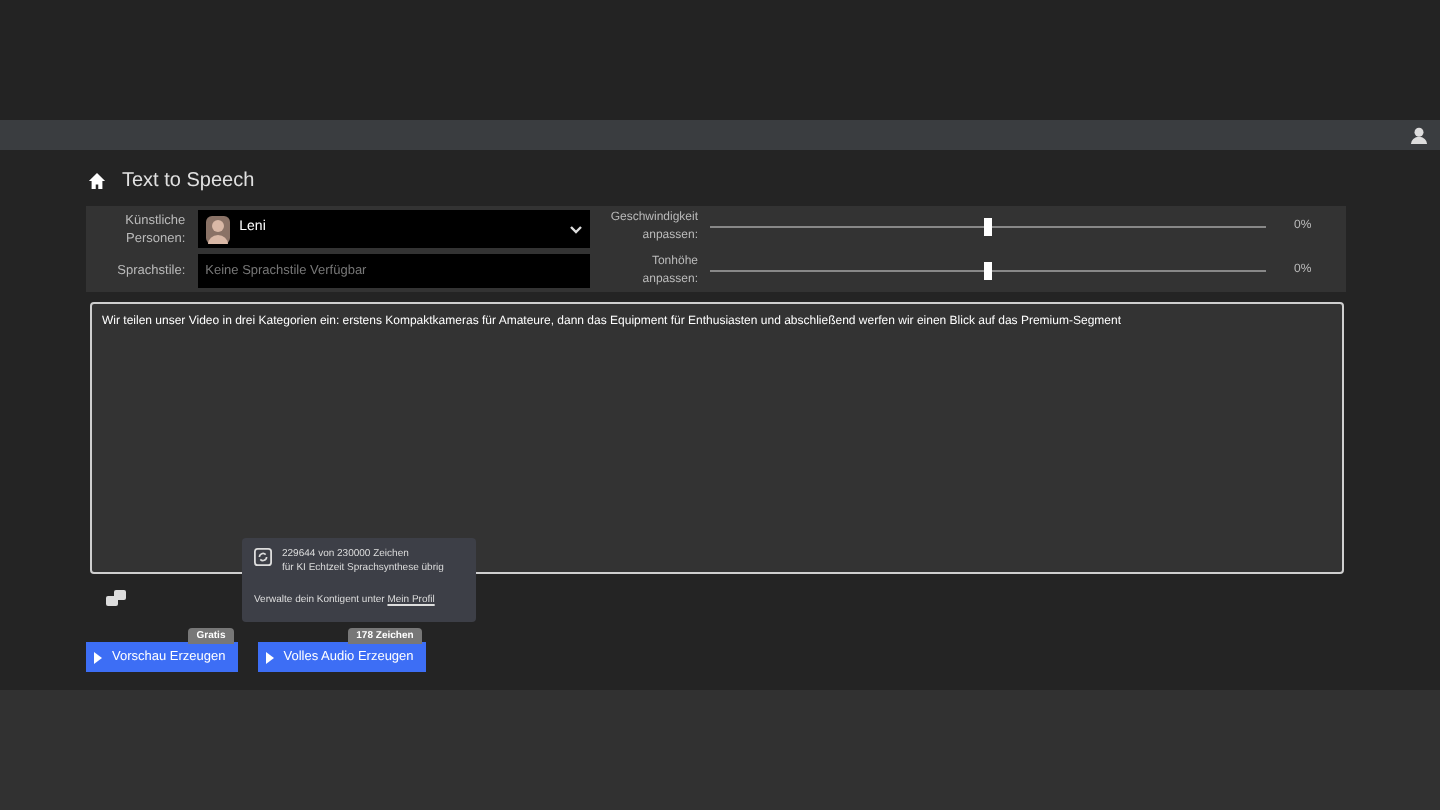 The width and height of the screenshot is (1440, 810). I want to click on page-title: Text to Speech, so click(188, 181).